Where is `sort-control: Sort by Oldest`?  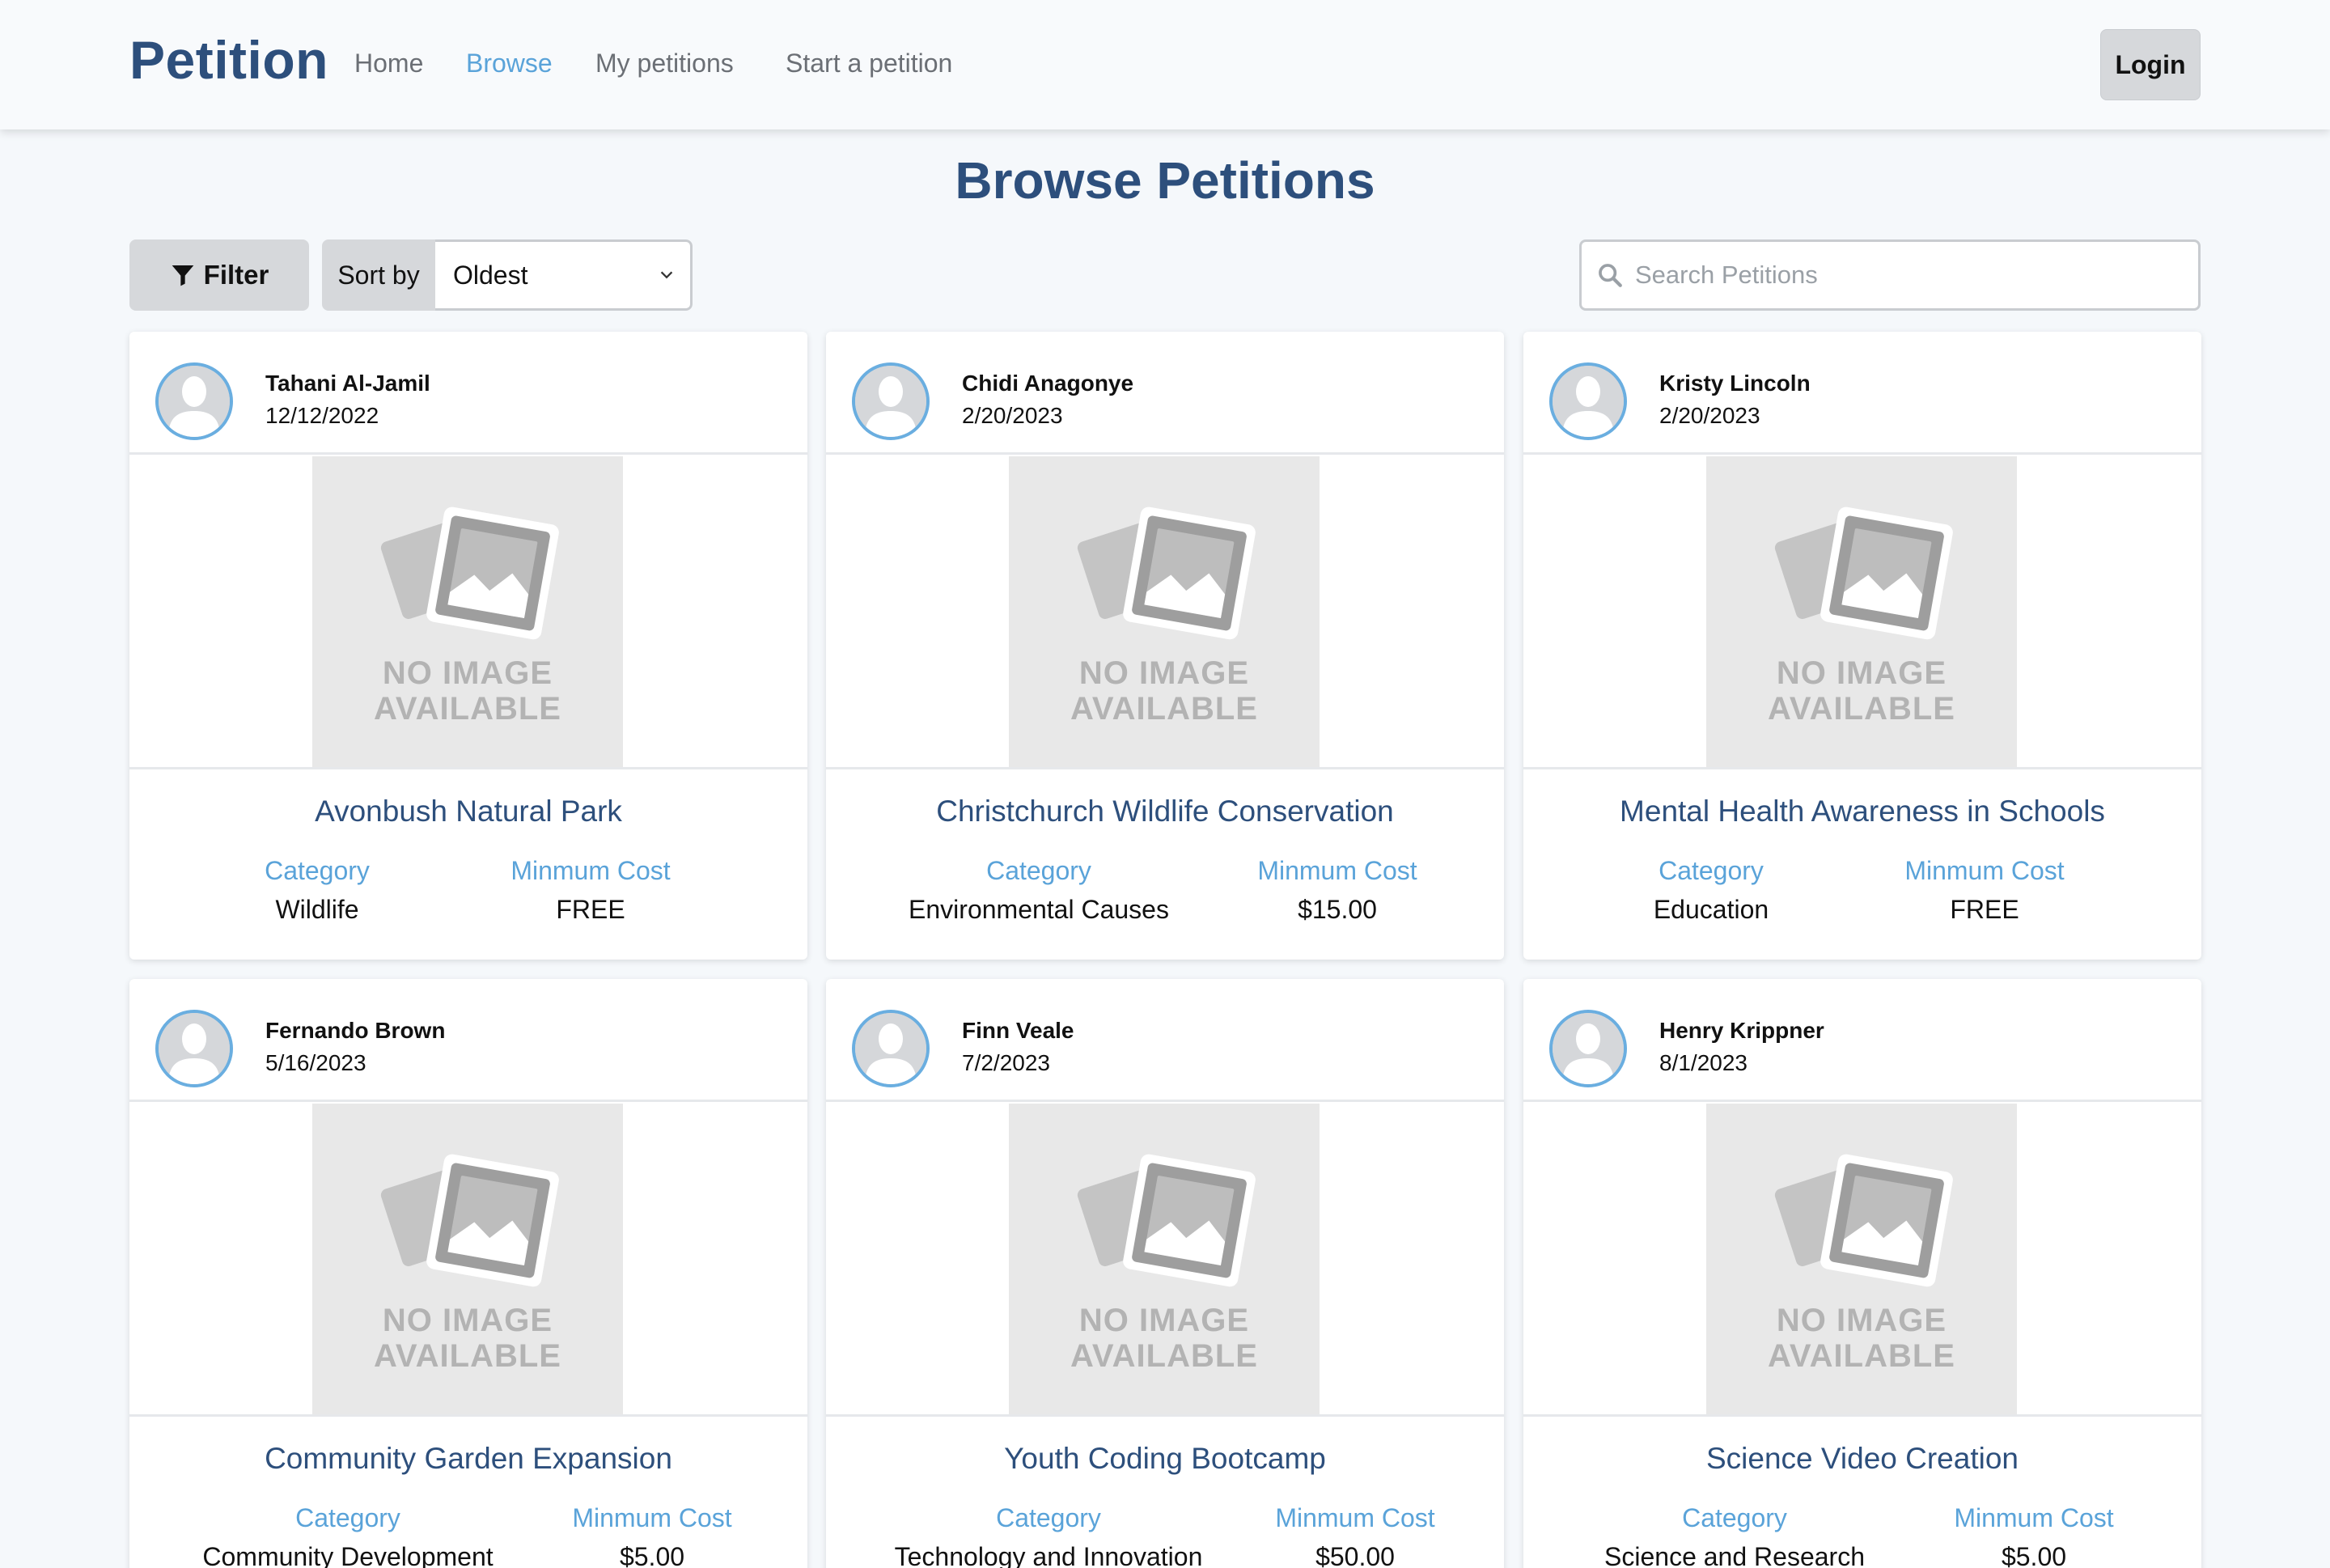 sort-control: Sort by Oldest is located at coordinates (507, 275).